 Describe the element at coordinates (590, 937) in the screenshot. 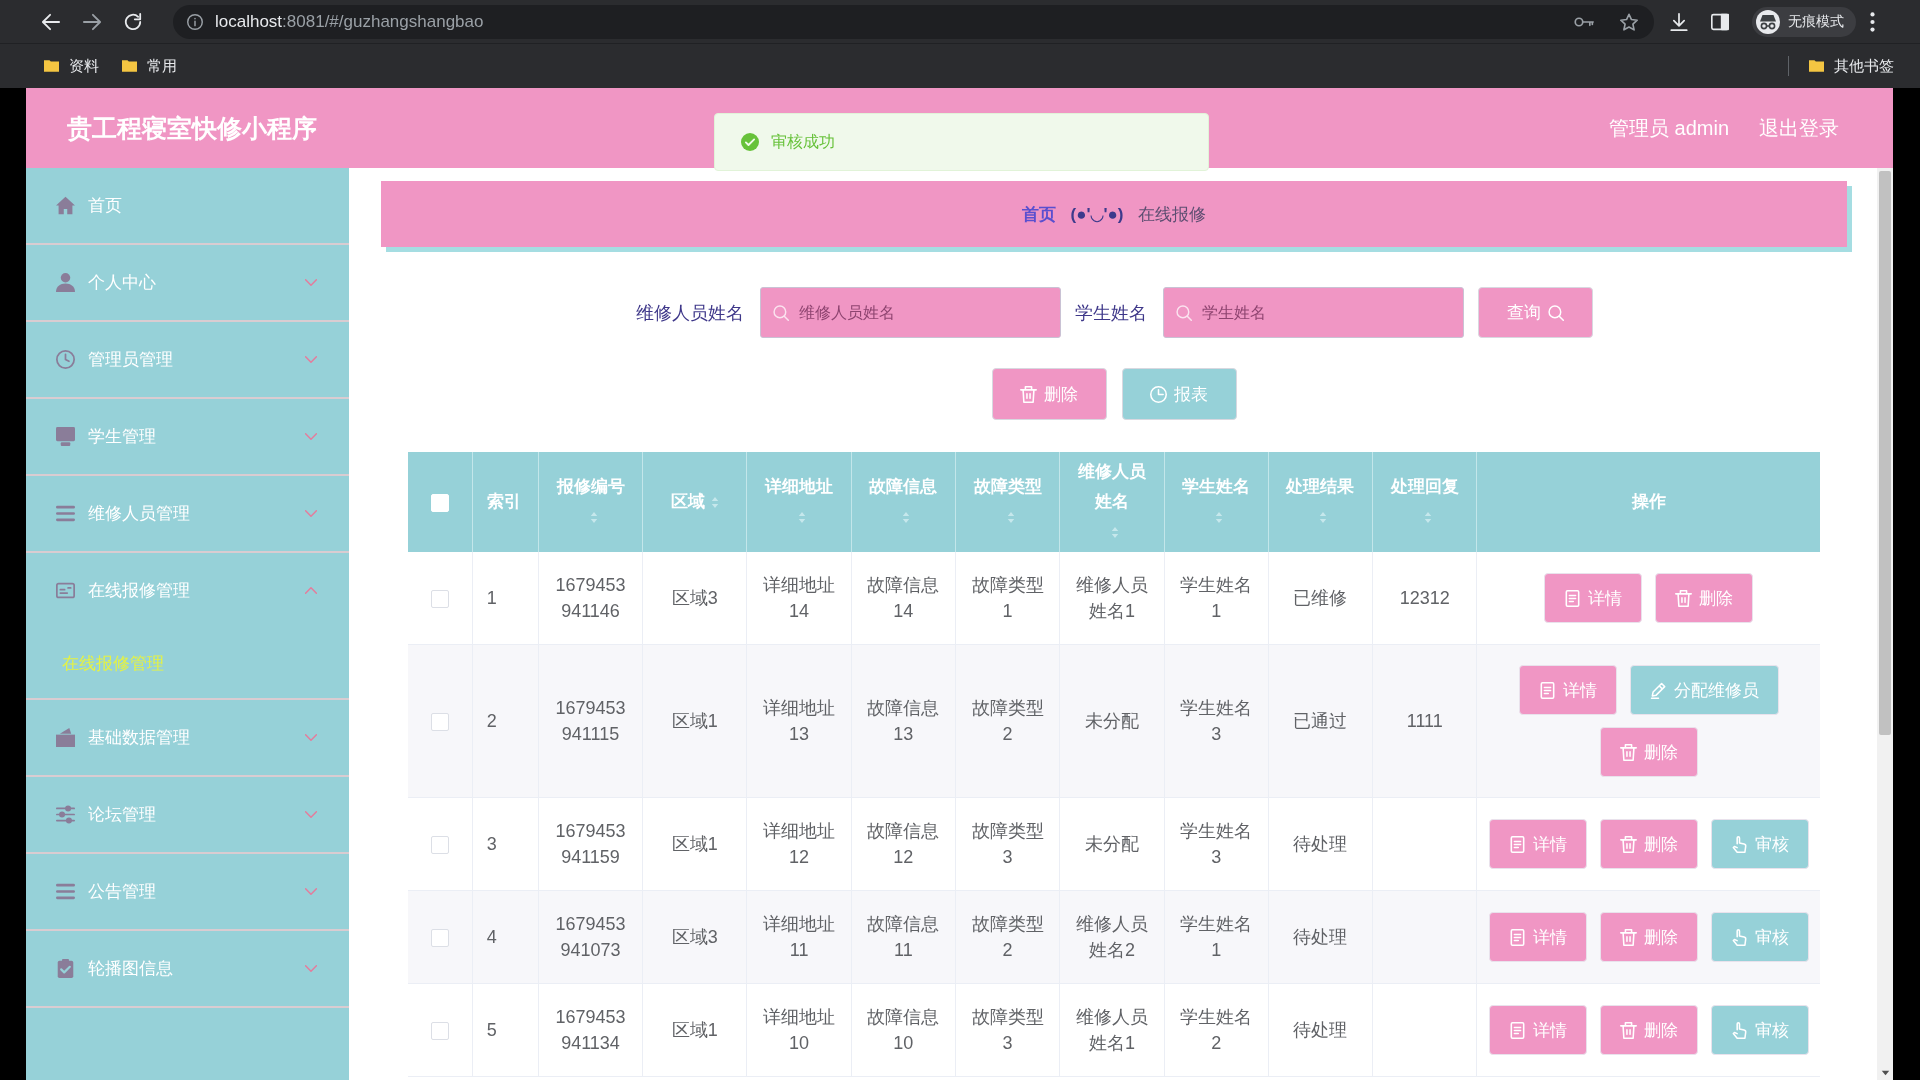

I see `table-cell: 1679453941073` at that location.